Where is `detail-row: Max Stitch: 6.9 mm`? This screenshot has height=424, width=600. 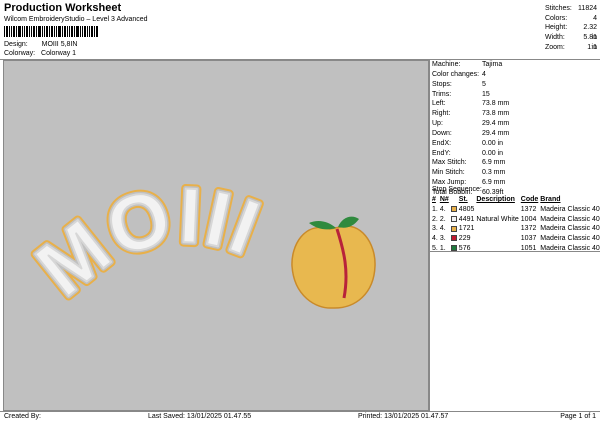
detail-row: Max Stitch: 6.9 mm is located at coordinates (515, 163).